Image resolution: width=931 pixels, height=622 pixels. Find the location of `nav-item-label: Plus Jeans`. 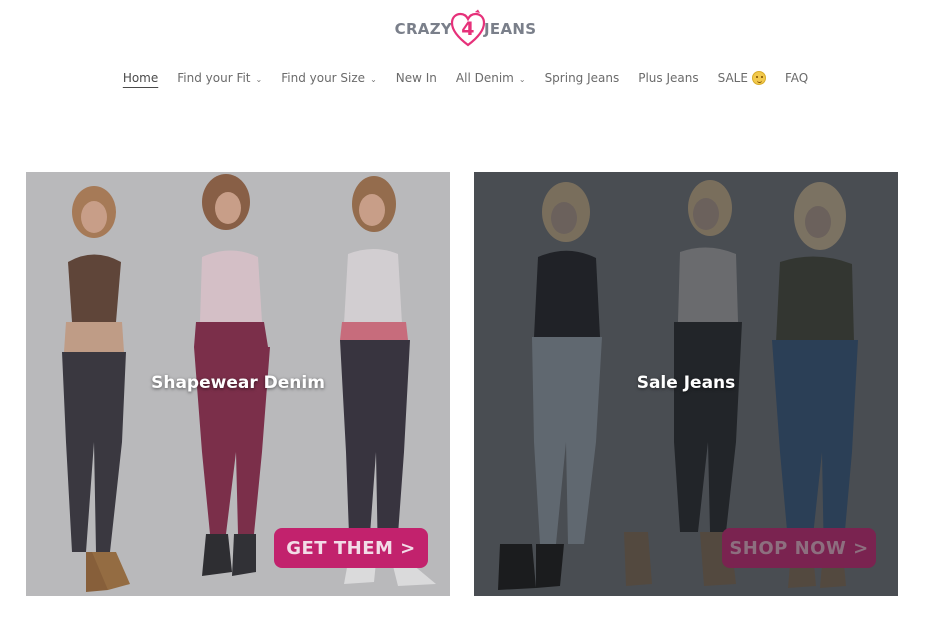

nav-item-label: Plus Jeans is located at coordinates (668, 78).